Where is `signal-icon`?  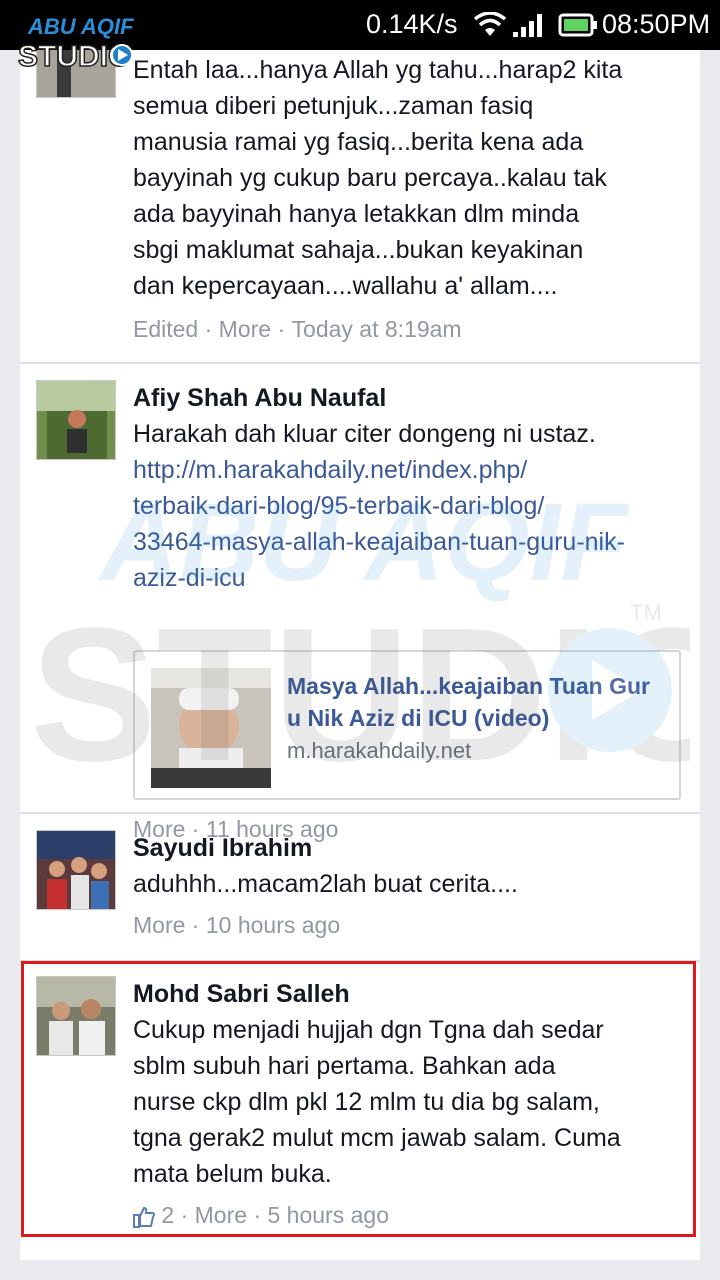
signal-icon is located at coordinates (527, 25).